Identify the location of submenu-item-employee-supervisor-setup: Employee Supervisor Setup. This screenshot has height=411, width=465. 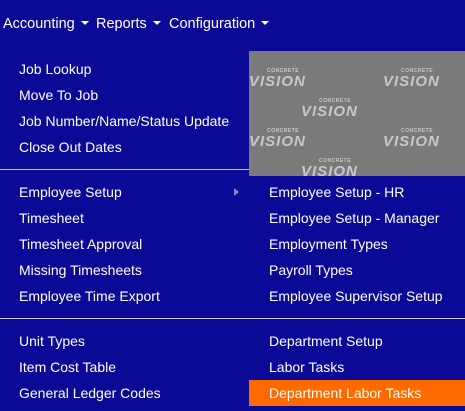
(357, 296).